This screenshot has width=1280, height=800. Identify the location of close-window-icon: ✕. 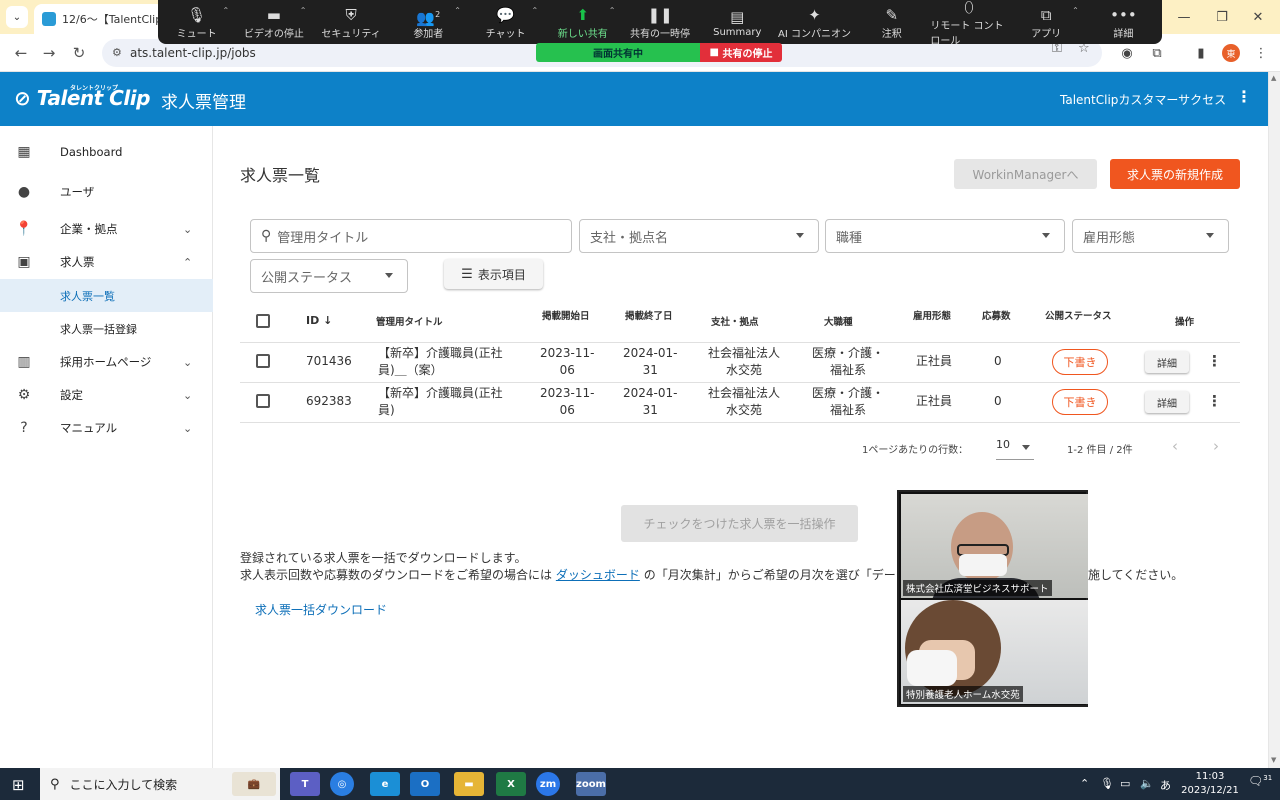
(1257, 17).